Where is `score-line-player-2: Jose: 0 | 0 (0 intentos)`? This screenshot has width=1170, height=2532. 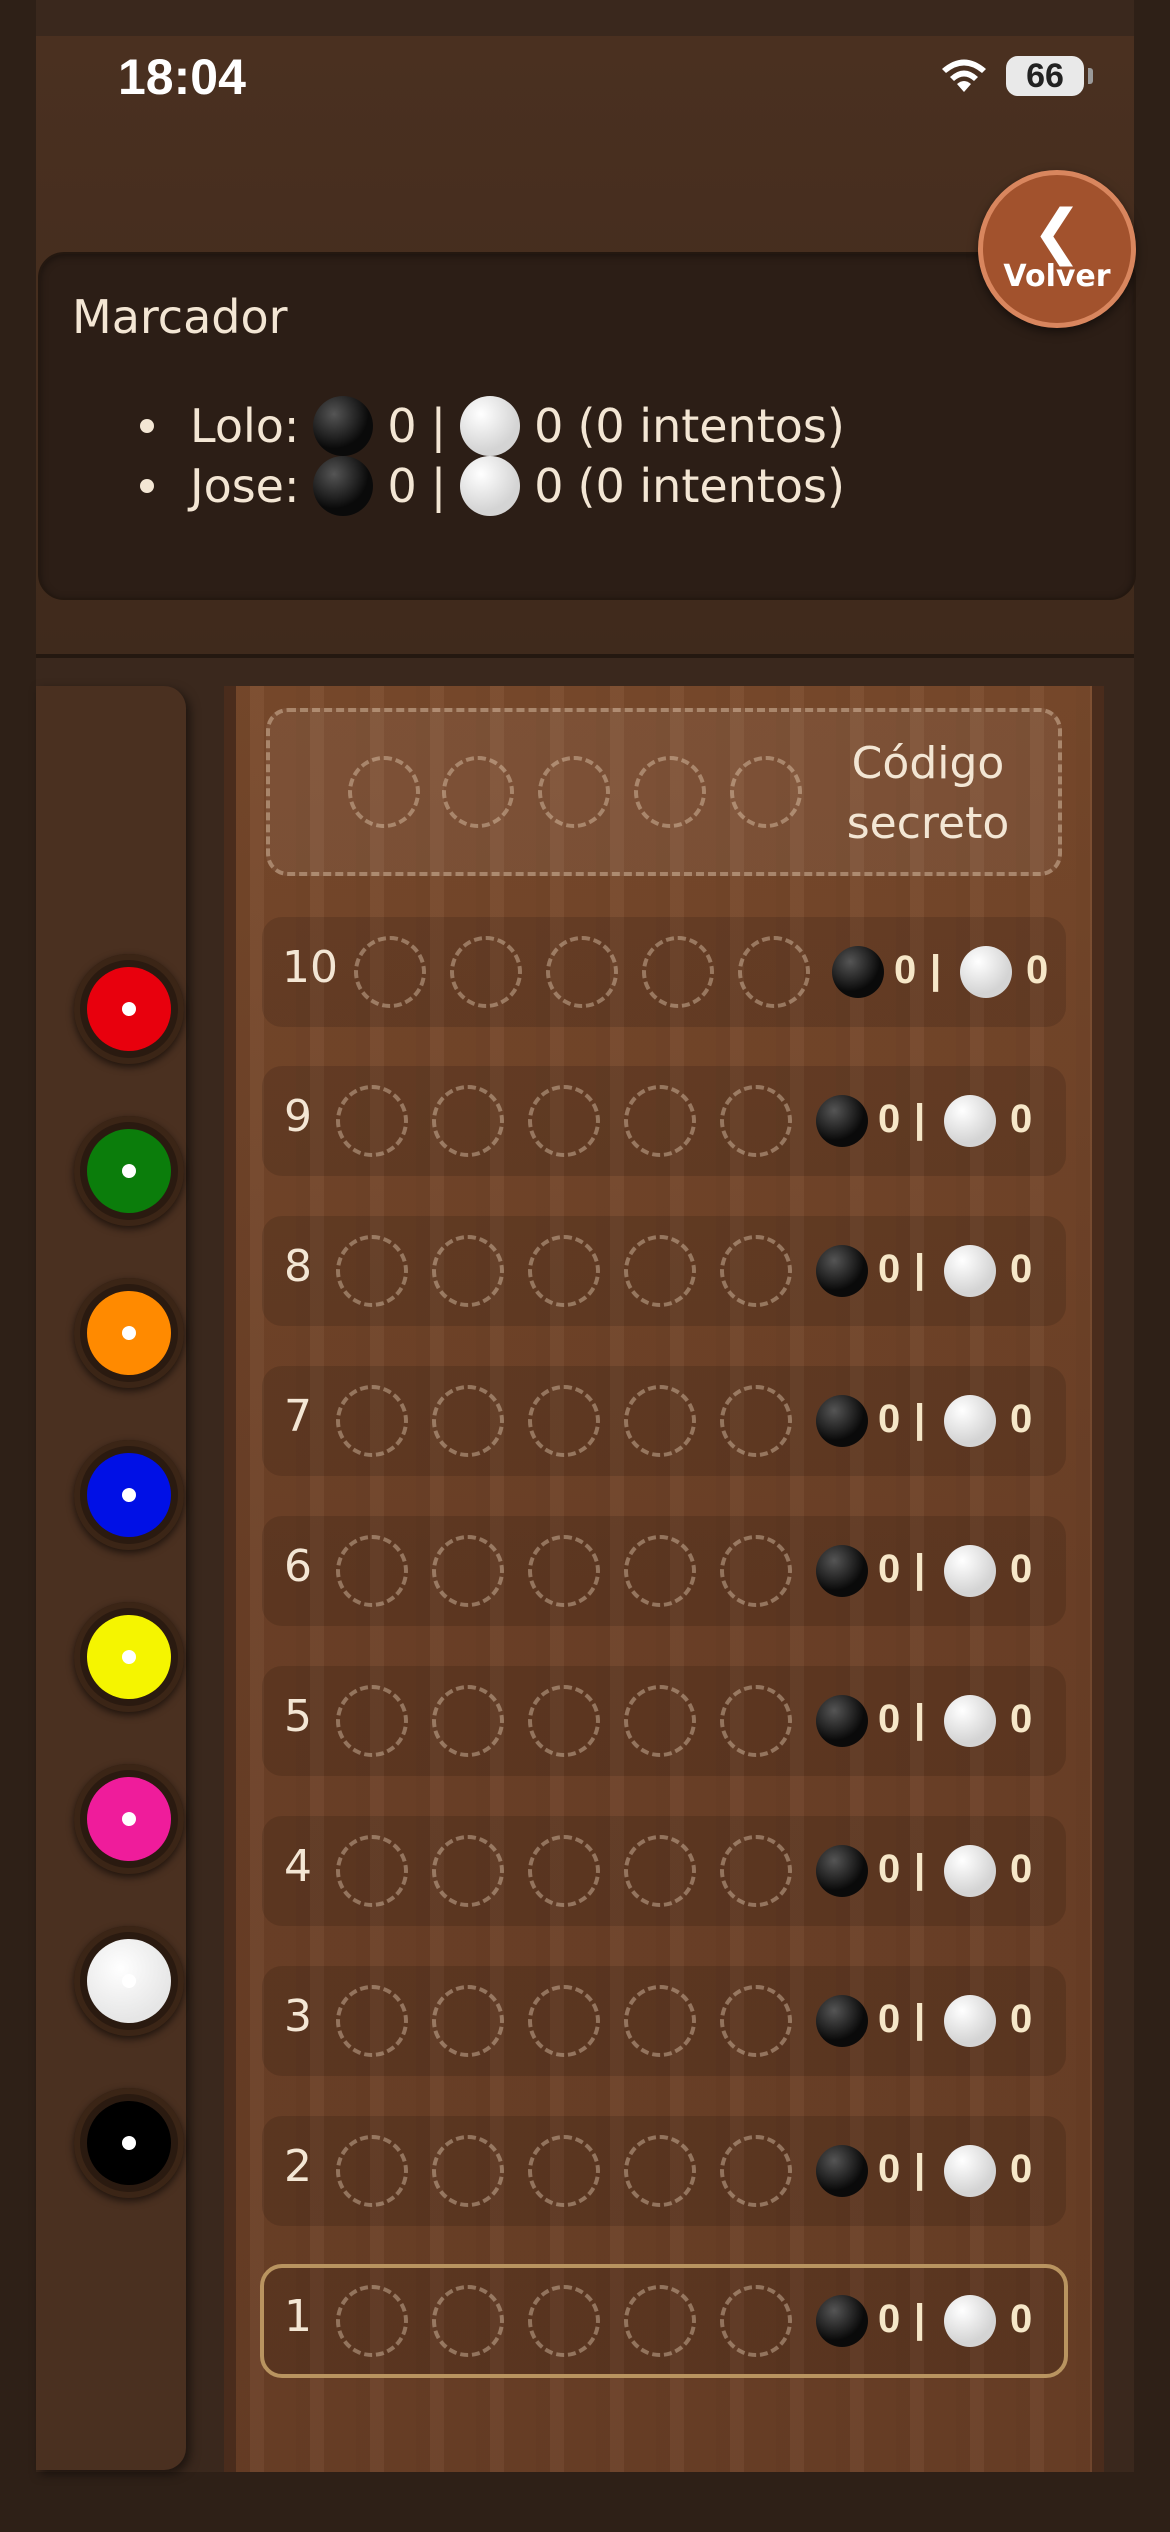
score-line-player-2: Jose: 0 | 0 (0 intentos) is located at coordinates (492, 486).